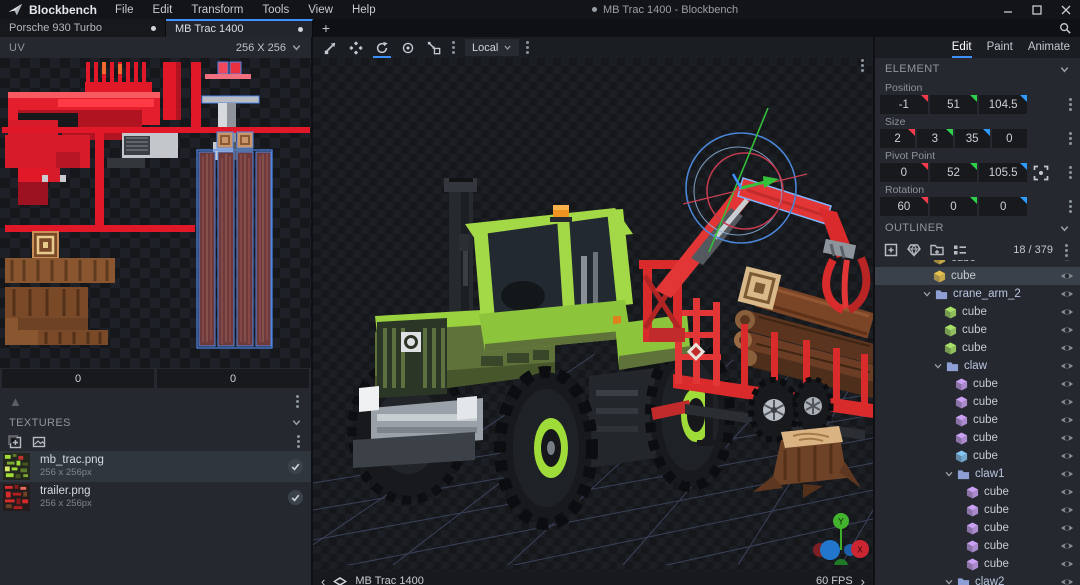 The height and width of the screenshot is (585, 1080). What do you see at coordinates (904, 206) in the screenshot?
I see `rotation-x-field: 60` at bounding box center [904, 206].